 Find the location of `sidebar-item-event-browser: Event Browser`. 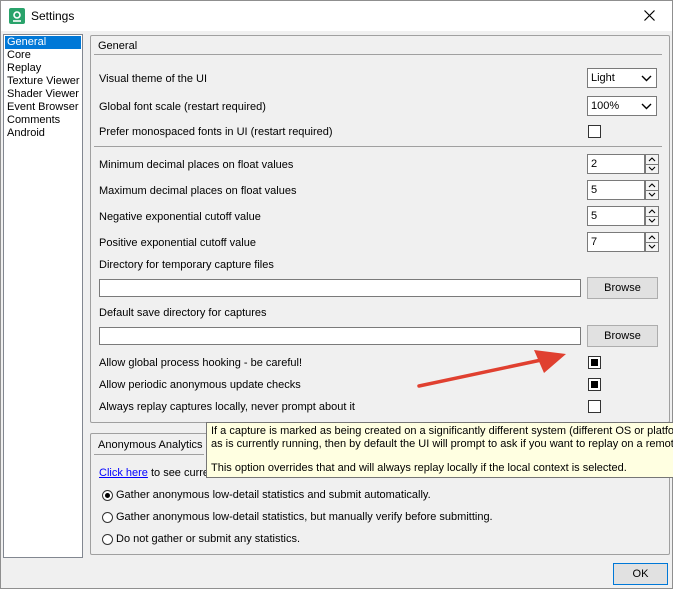

sidebar-item-event-browser: Event Browser is located at coordinates (43, 107).